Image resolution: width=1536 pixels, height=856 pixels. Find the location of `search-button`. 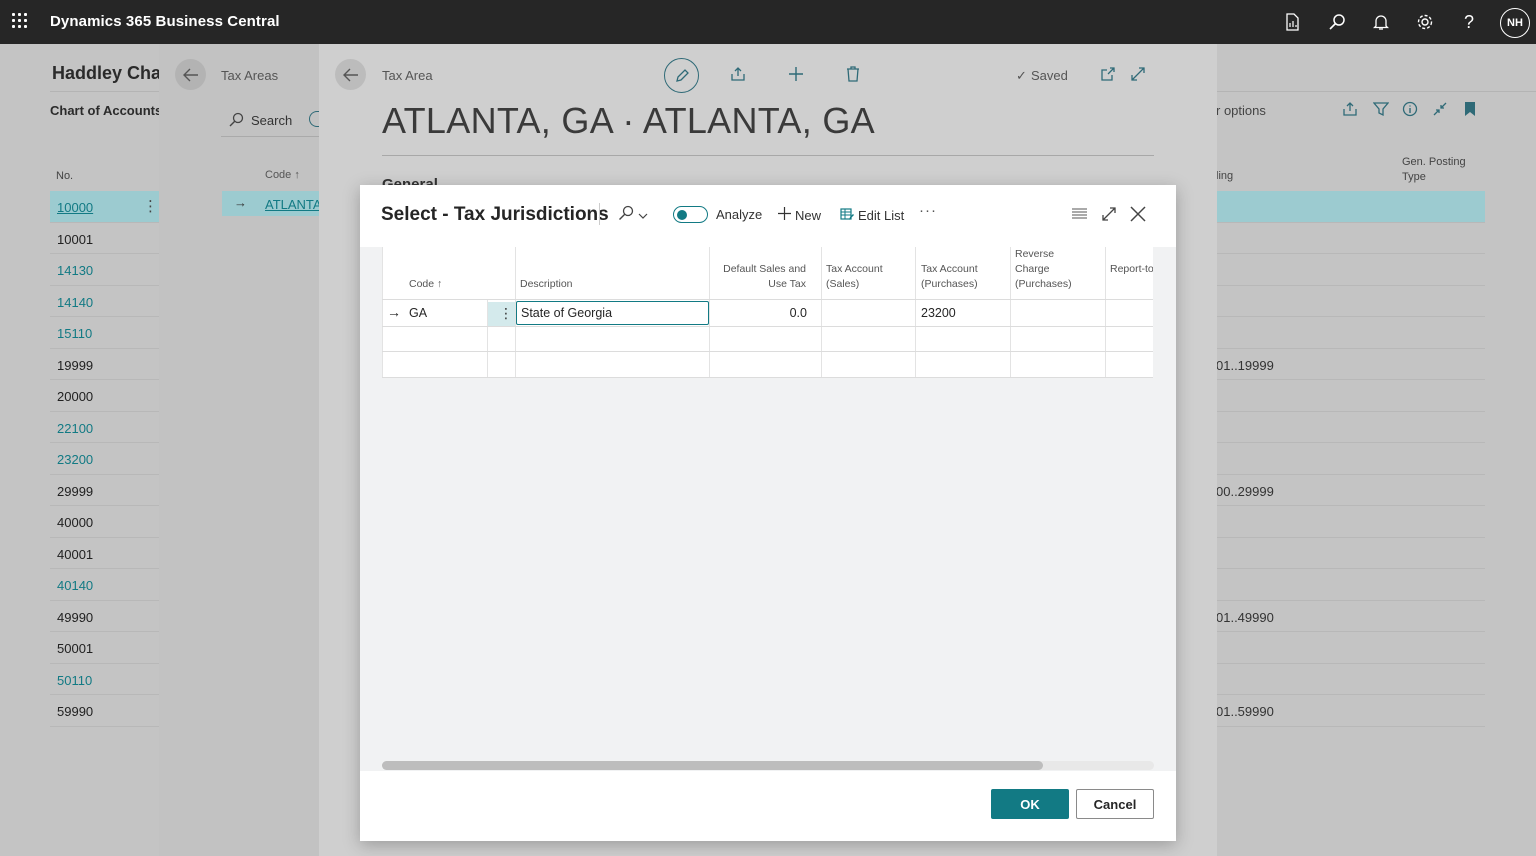

search-button is located at coordinates (636, 214).